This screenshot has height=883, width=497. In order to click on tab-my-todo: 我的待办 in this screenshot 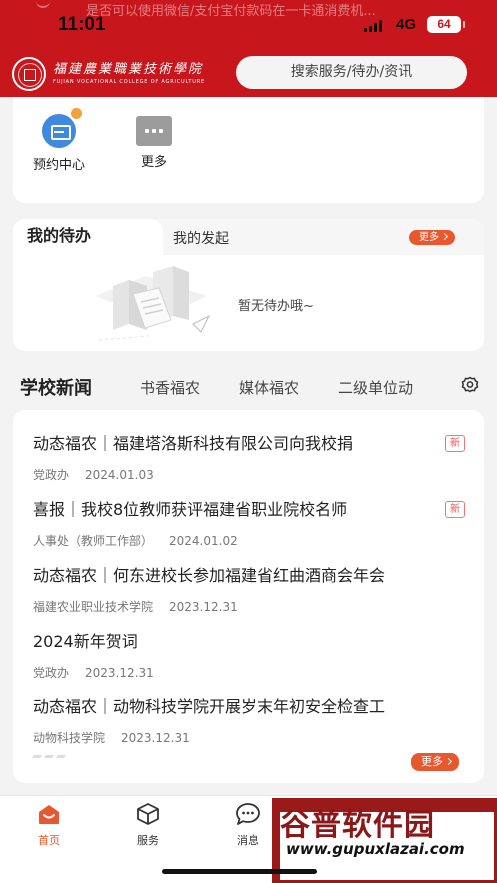, I will do `click(88, 237)`.